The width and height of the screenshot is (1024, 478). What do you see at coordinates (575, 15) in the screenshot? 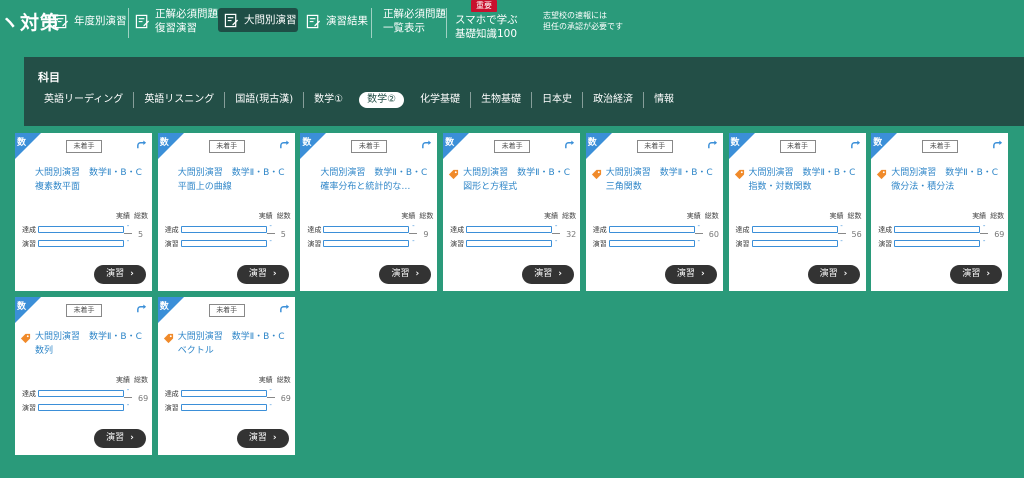
I see `nav-notice-line1: 志望校の速報には` at bounding box center [575, 15].